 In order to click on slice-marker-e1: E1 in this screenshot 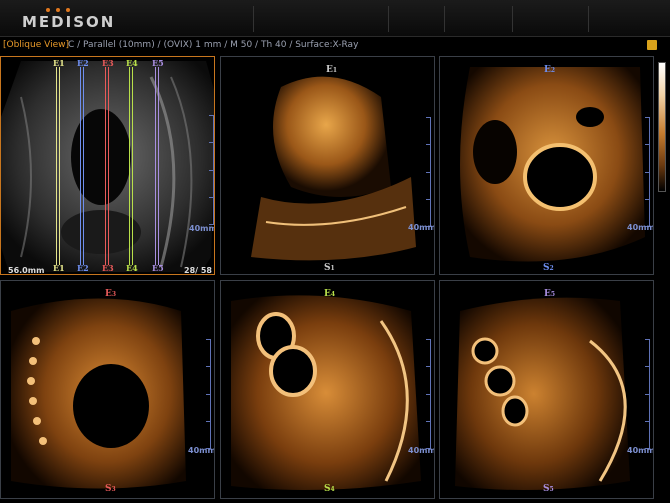, I will do `click(59, 63)`.